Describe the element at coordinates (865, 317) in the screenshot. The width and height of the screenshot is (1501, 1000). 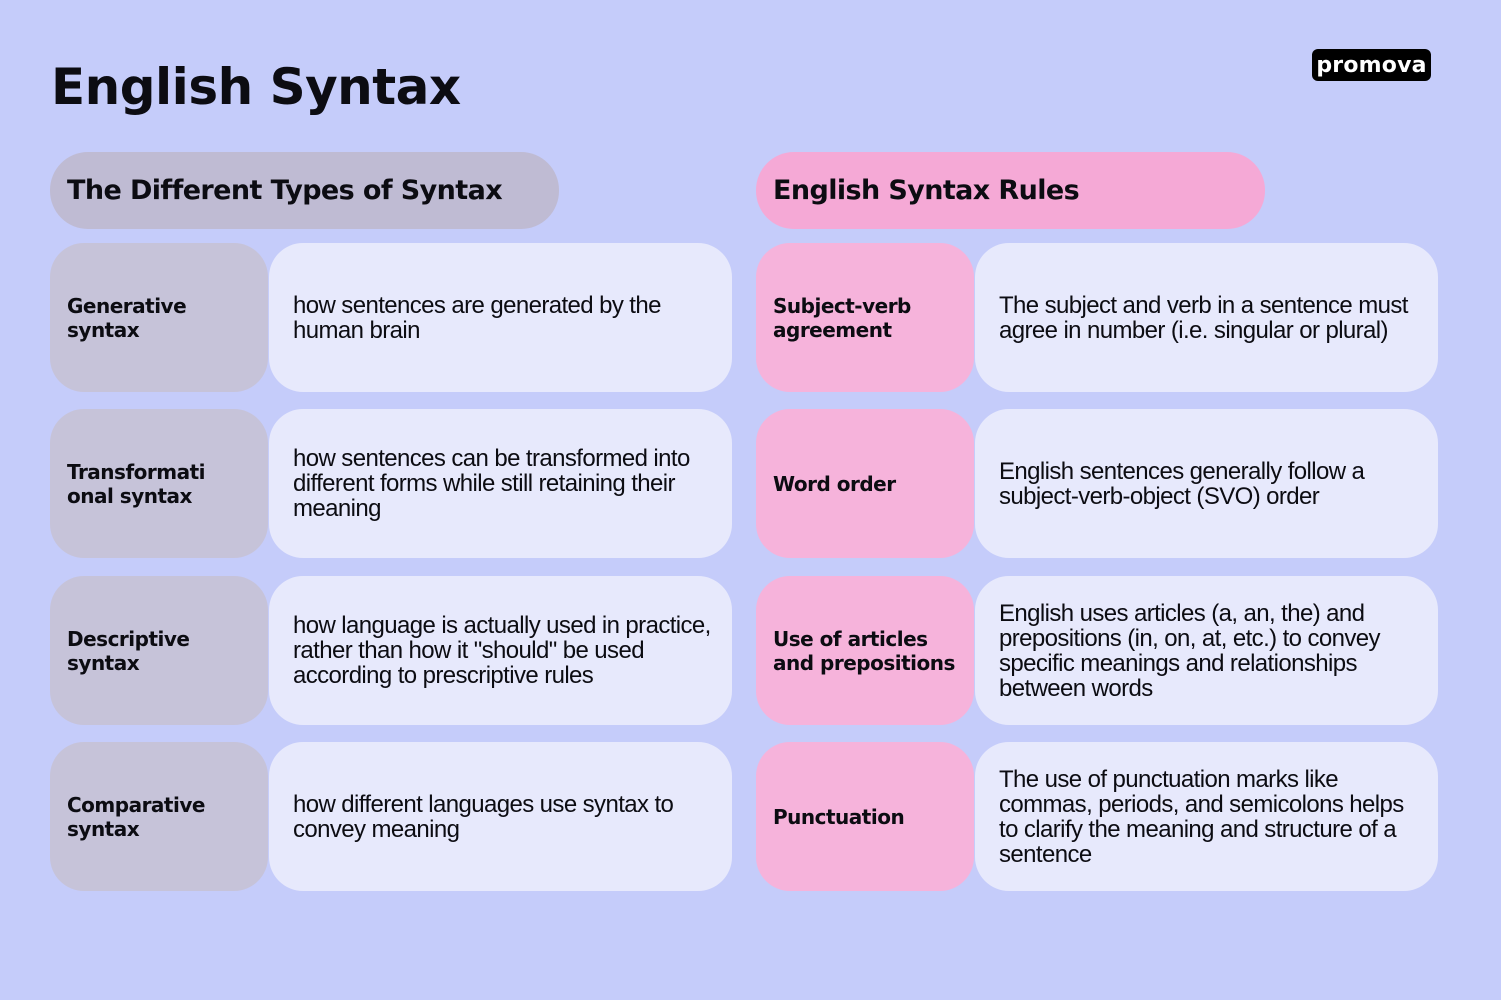
I see `syntax-rule-label: Subject-verb agreement` at that location.